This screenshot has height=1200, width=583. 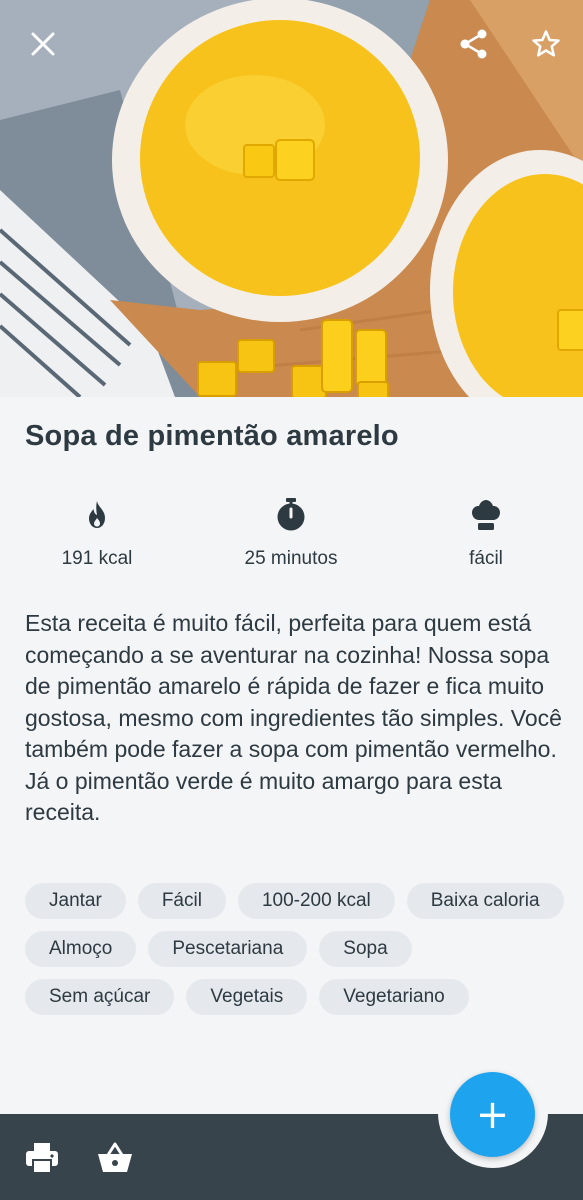 I want to click on favorite-button, so click(x=546, y=44).